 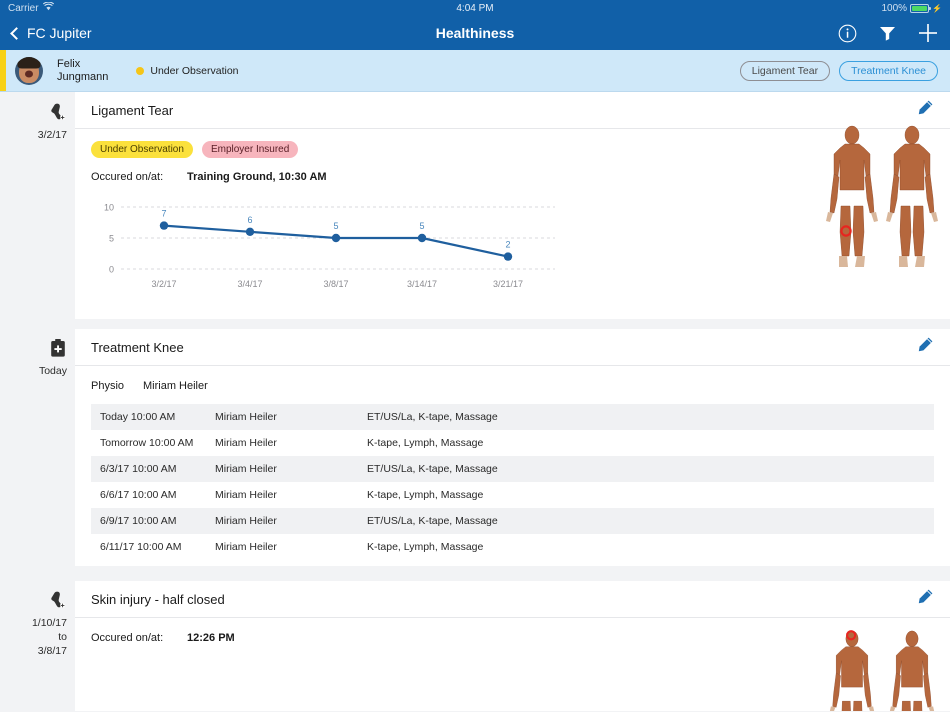 What do you see at coordinates (512, 599) in the screenshot?
I see `card-header: Skin injury - half closed` at bounding box center [512, 599].